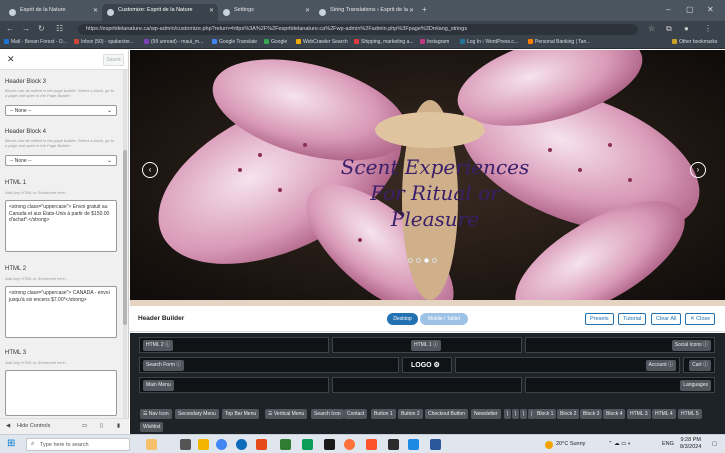 The height and width of the screenshot is (453, 725). I want to click on tab-string-translations: String Translations ‹ Esprit de la ✕, so click(366, 12).